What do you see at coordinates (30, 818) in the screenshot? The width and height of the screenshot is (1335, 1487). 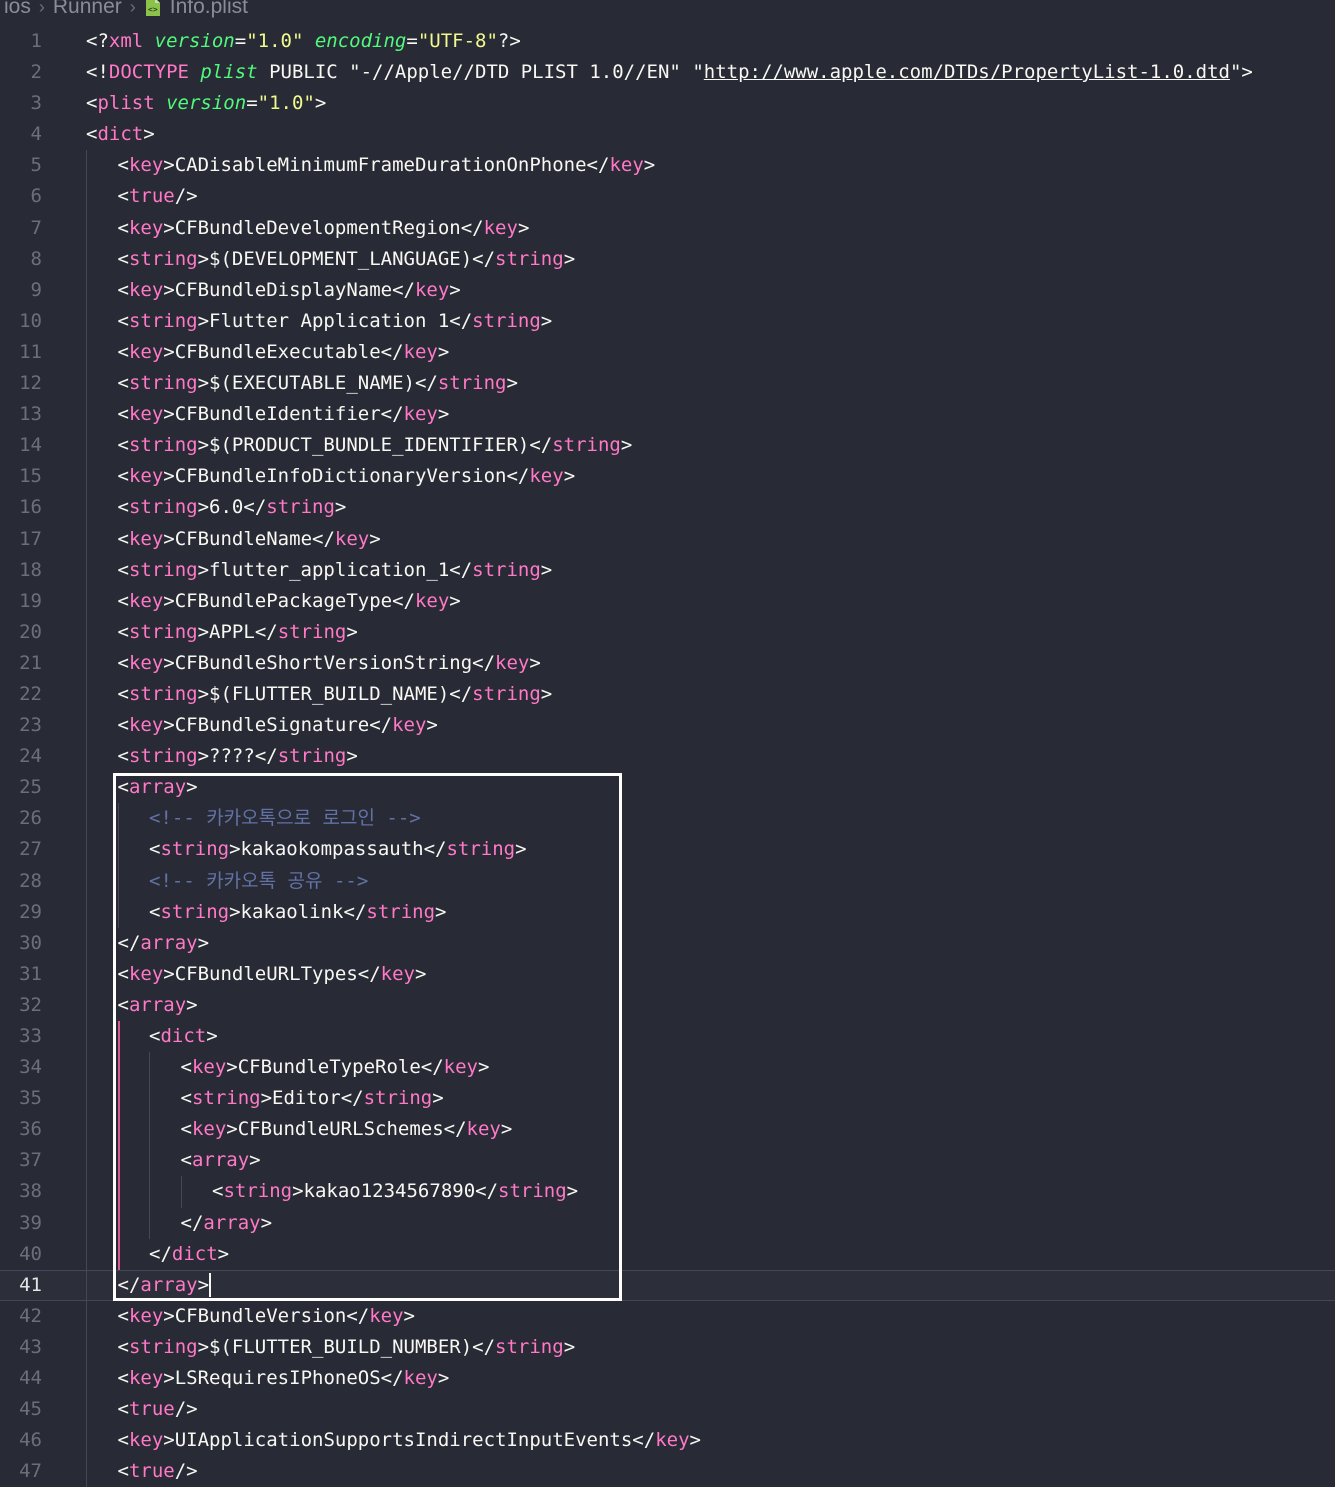 I see `line-number: 26` at bounding box center [30, 818].